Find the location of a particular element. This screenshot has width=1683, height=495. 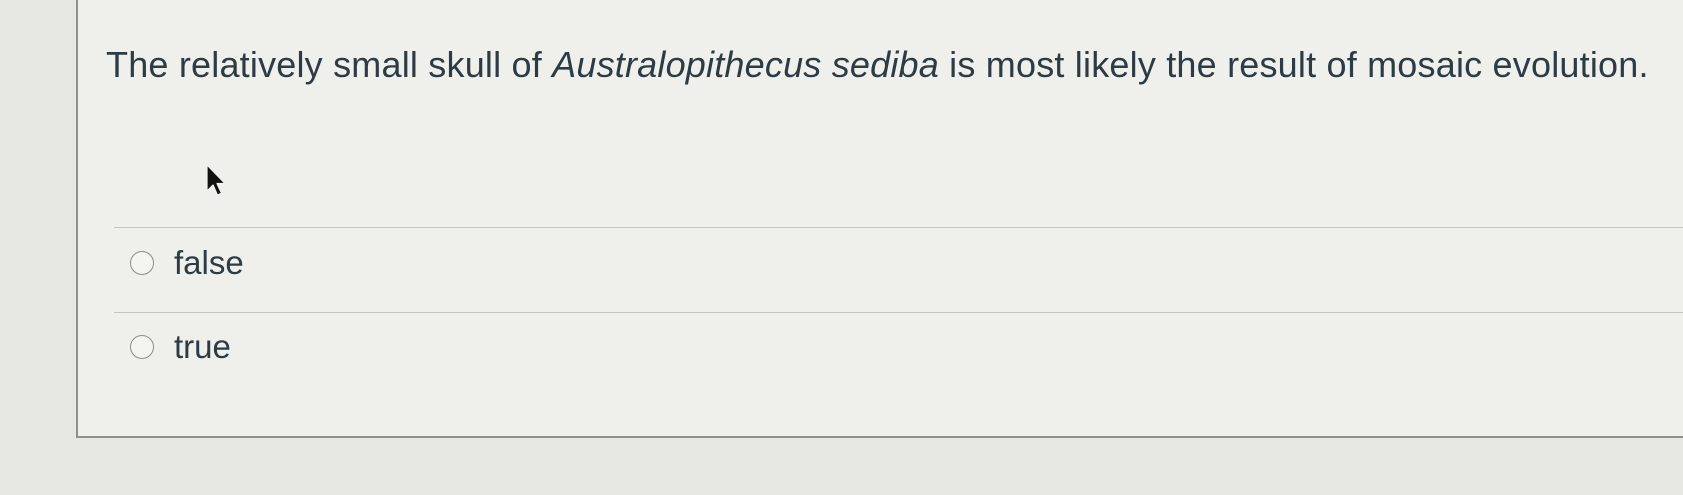

radio-button-true is located at coordinates (142, 347).